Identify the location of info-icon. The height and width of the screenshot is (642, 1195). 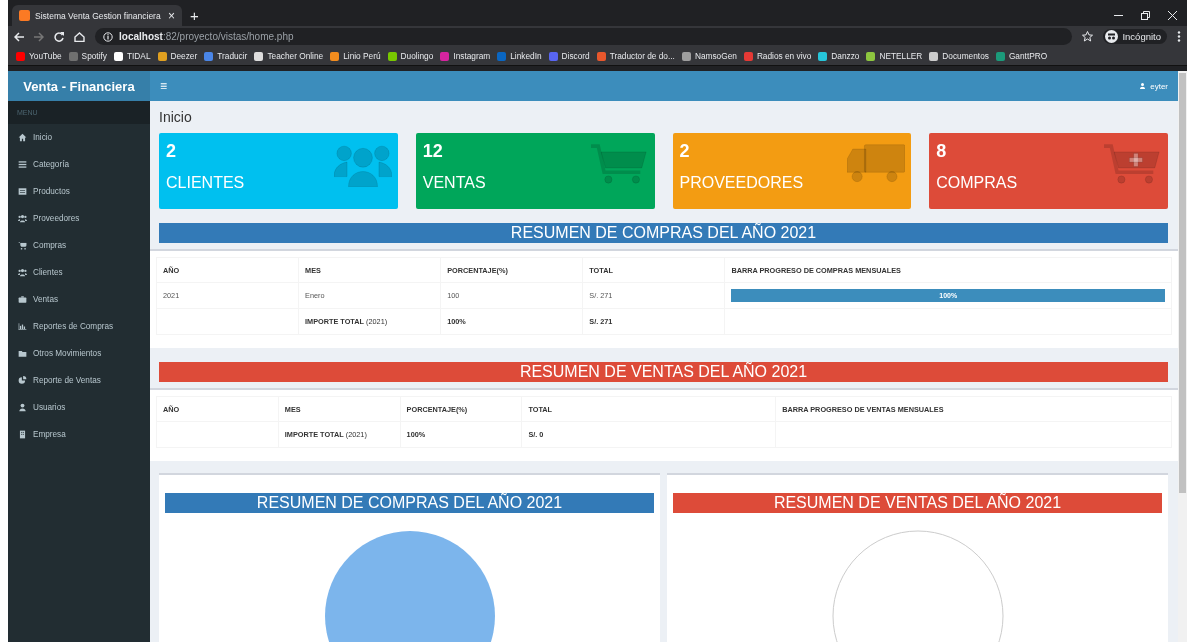
(108, 36).